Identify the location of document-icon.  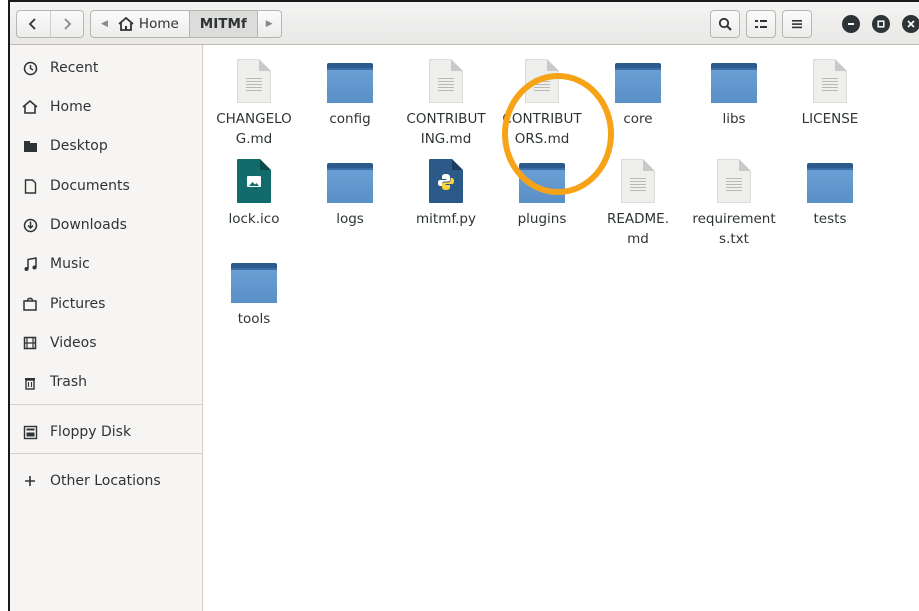
(30, 186).